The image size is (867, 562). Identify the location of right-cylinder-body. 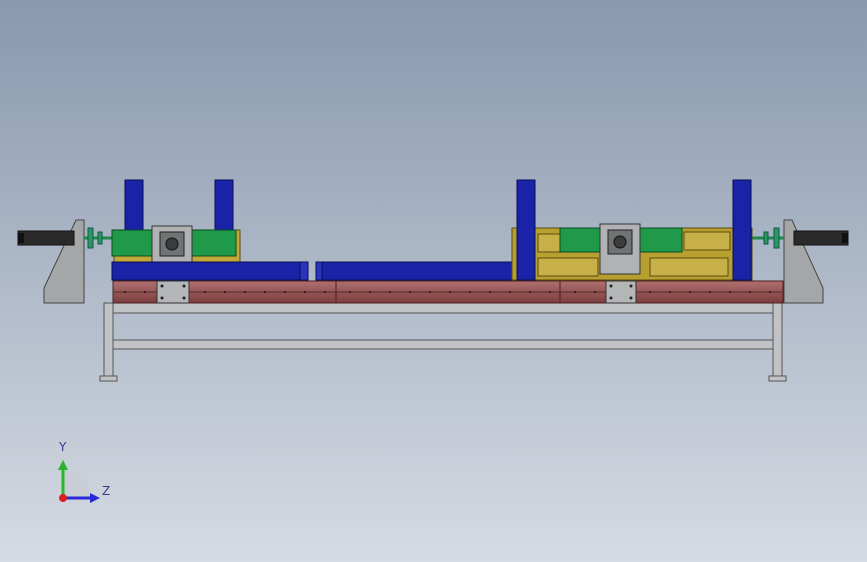
(821, 238).